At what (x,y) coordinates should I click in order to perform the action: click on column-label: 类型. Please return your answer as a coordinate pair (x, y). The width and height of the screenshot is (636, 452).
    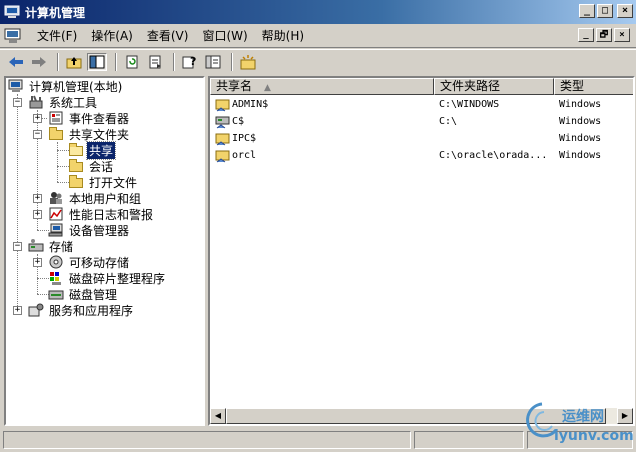
    Looking at the image, I should click on (572, 86).